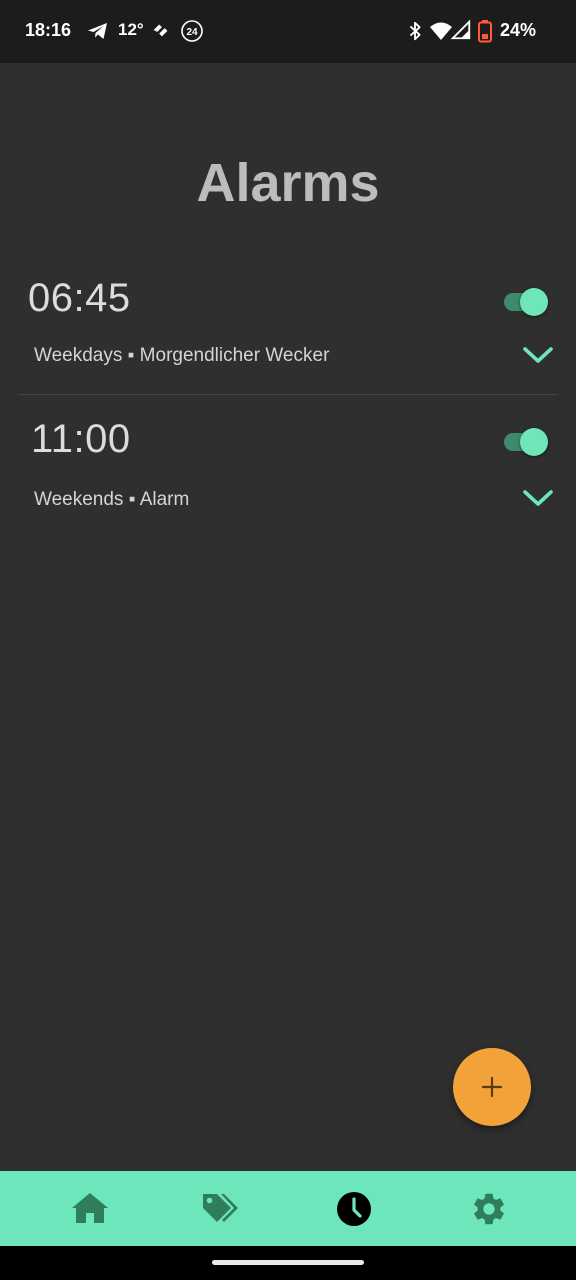  I want to click on gesture-bar, so click(288, 1263).